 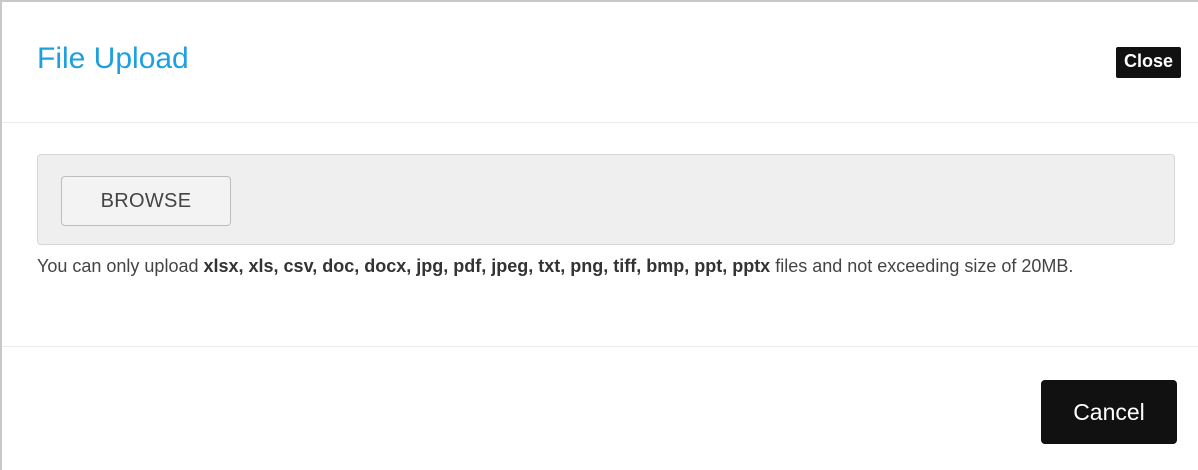 What do you see at coordinates (922, 266) in the screenshot?
I see `help-suffix: files and not exceeding size of 20MB.` at bounding box center [922, 266].